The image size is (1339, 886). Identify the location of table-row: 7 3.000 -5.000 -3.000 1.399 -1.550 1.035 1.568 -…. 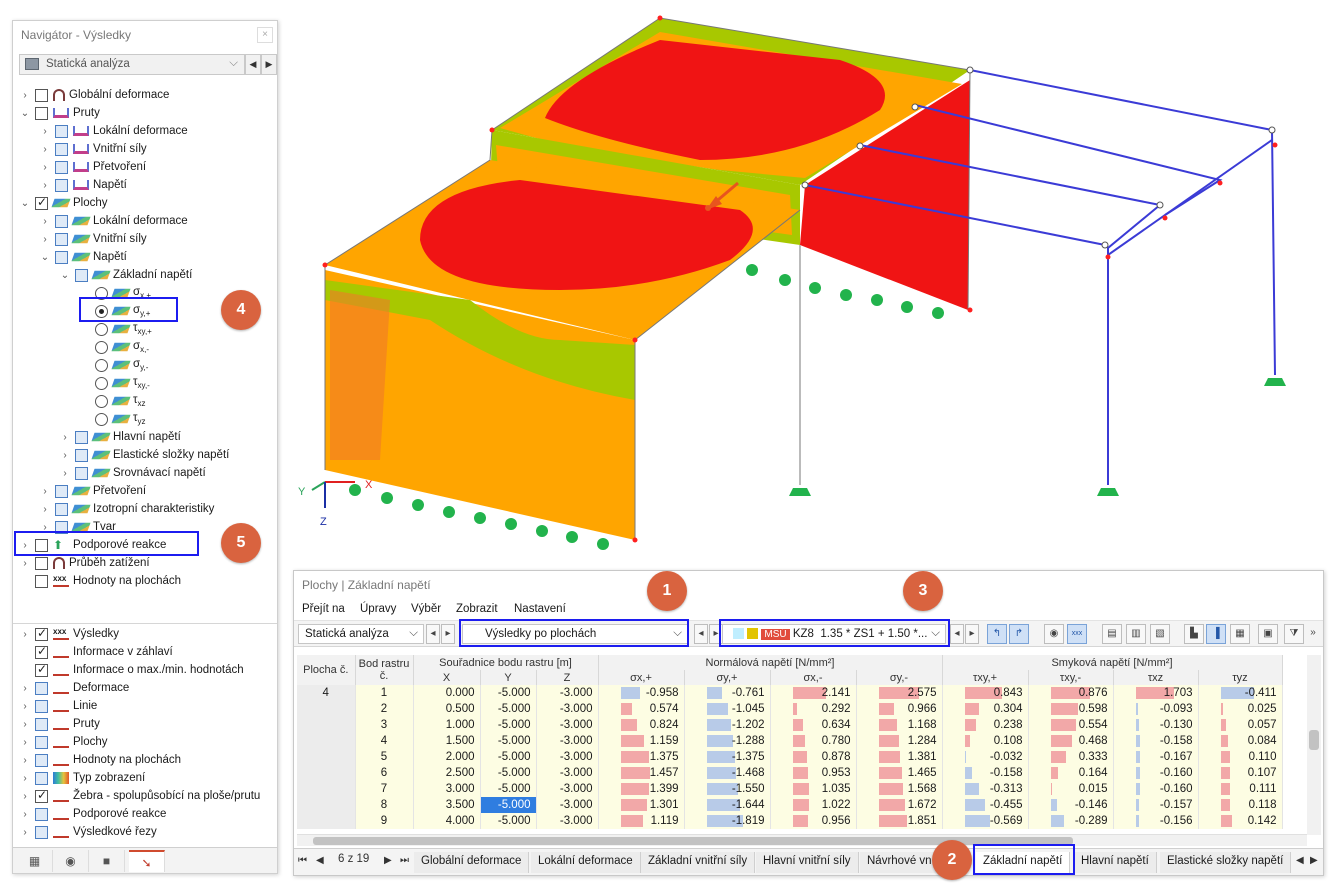
(790, 789).